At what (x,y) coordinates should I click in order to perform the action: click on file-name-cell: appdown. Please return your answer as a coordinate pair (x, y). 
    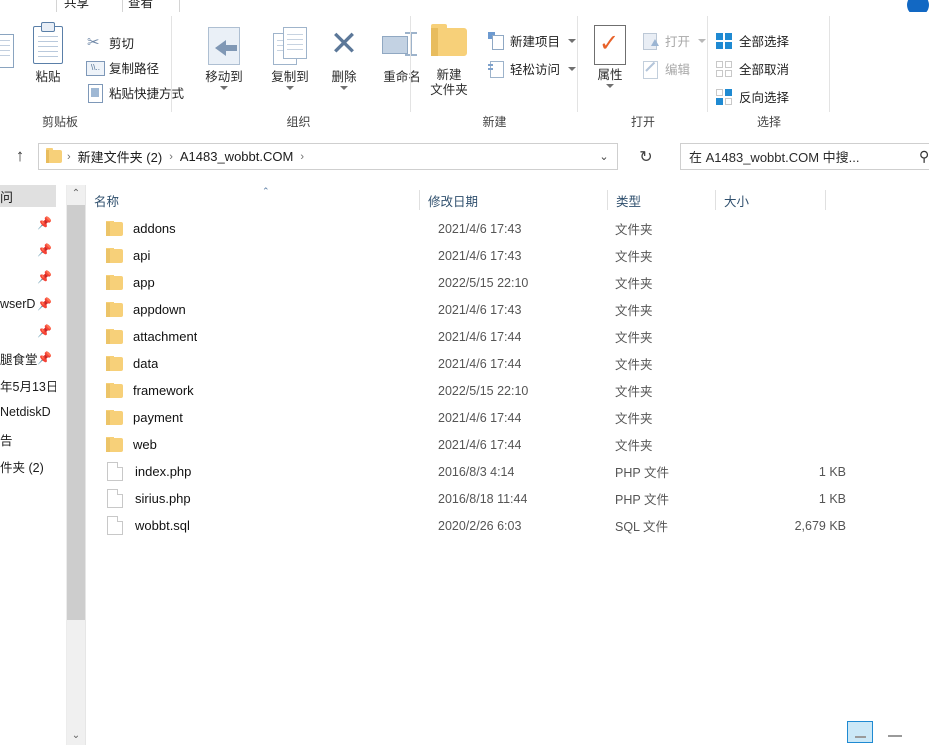
    Looking at the image, I should click on (146, 309).